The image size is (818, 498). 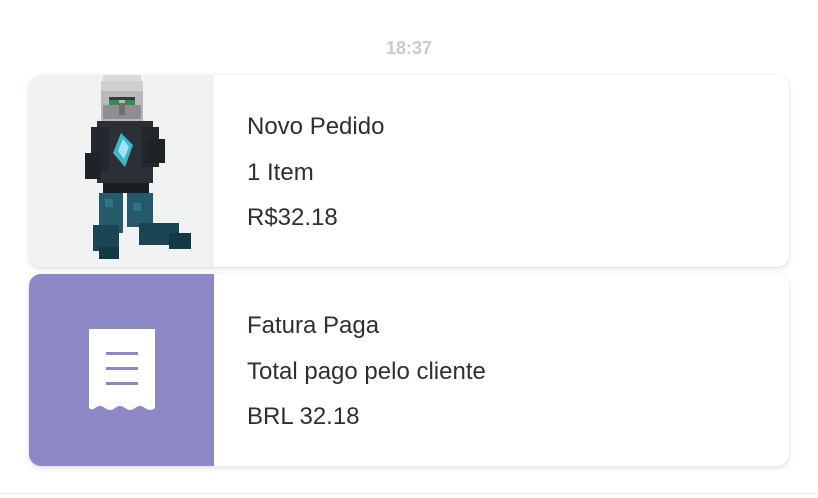 What do you see at coordinates (366, 371) in the screenshot?
I see `invoice-description: Total pago pelo cliente` at bounding box center [366, 371].